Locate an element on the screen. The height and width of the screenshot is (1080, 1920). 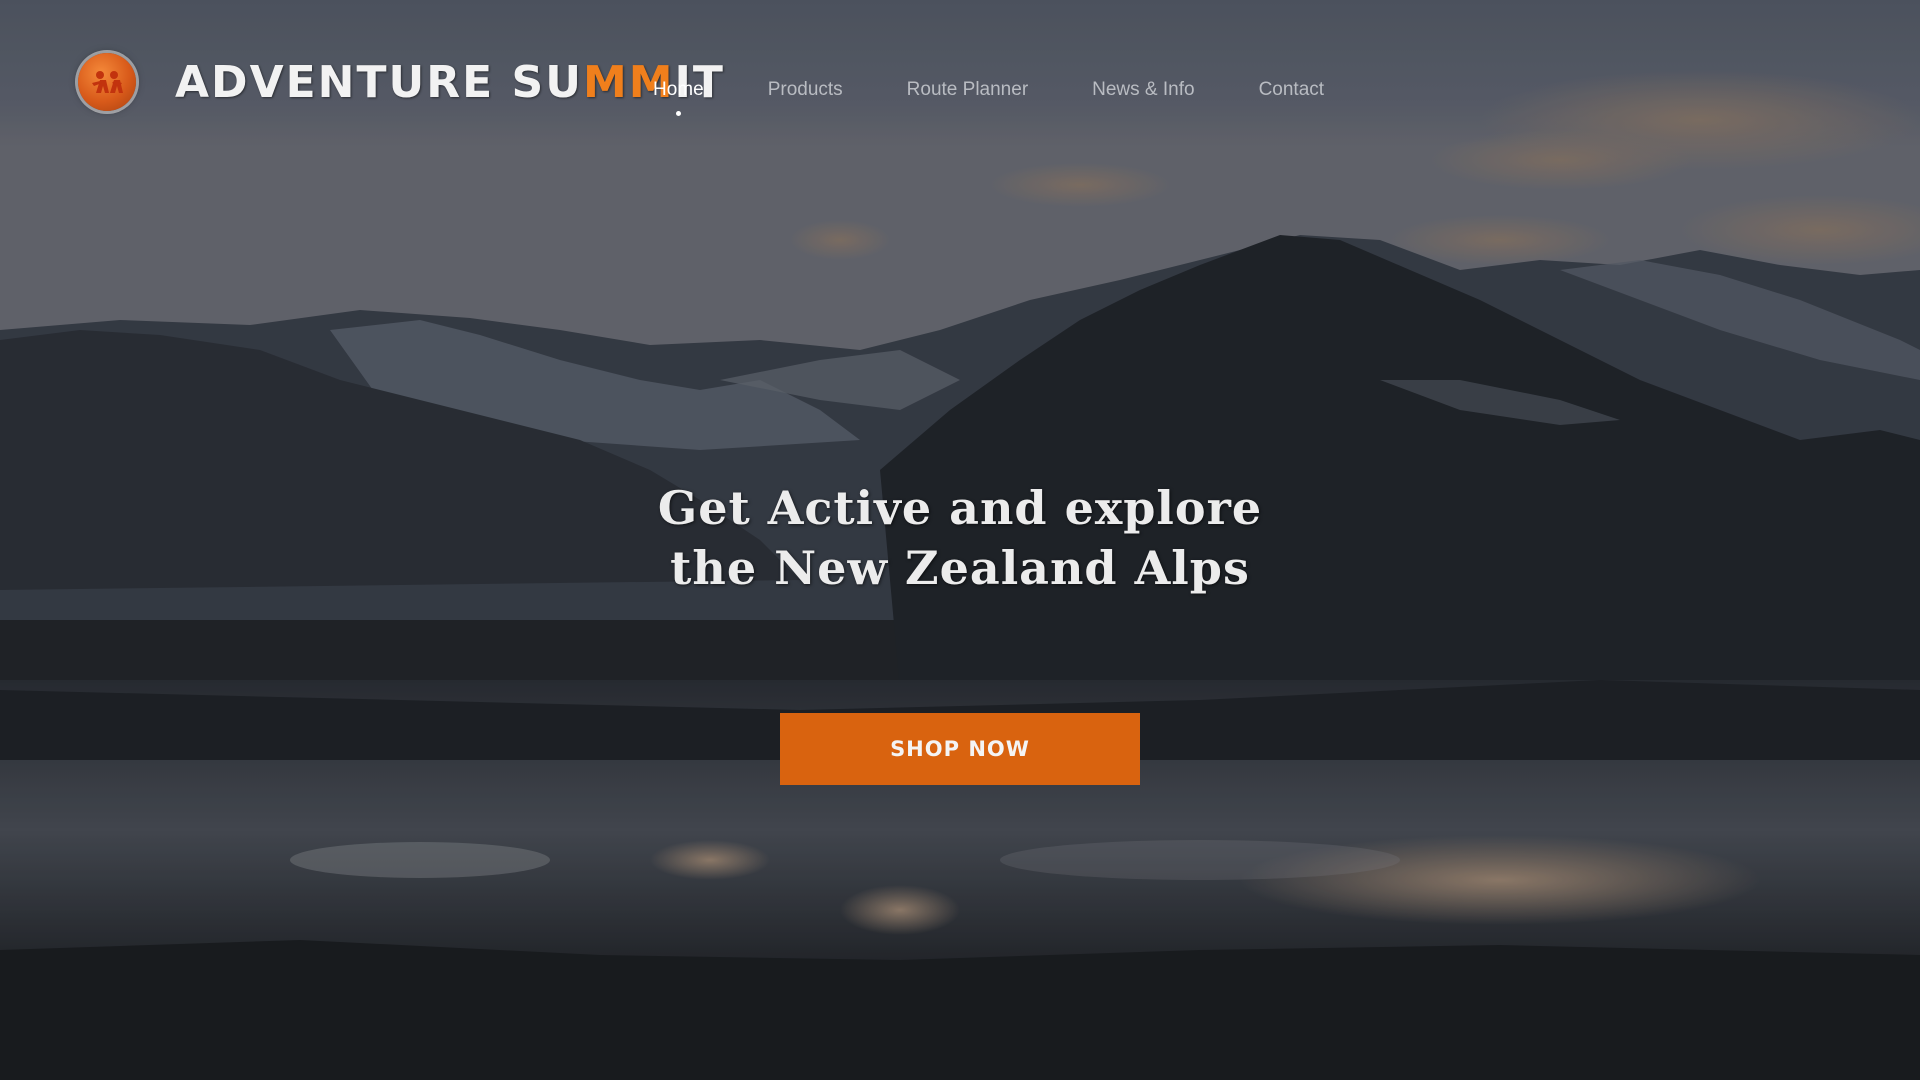
shop-now-button: SHOP NOW is located at coordinates (960, 749).